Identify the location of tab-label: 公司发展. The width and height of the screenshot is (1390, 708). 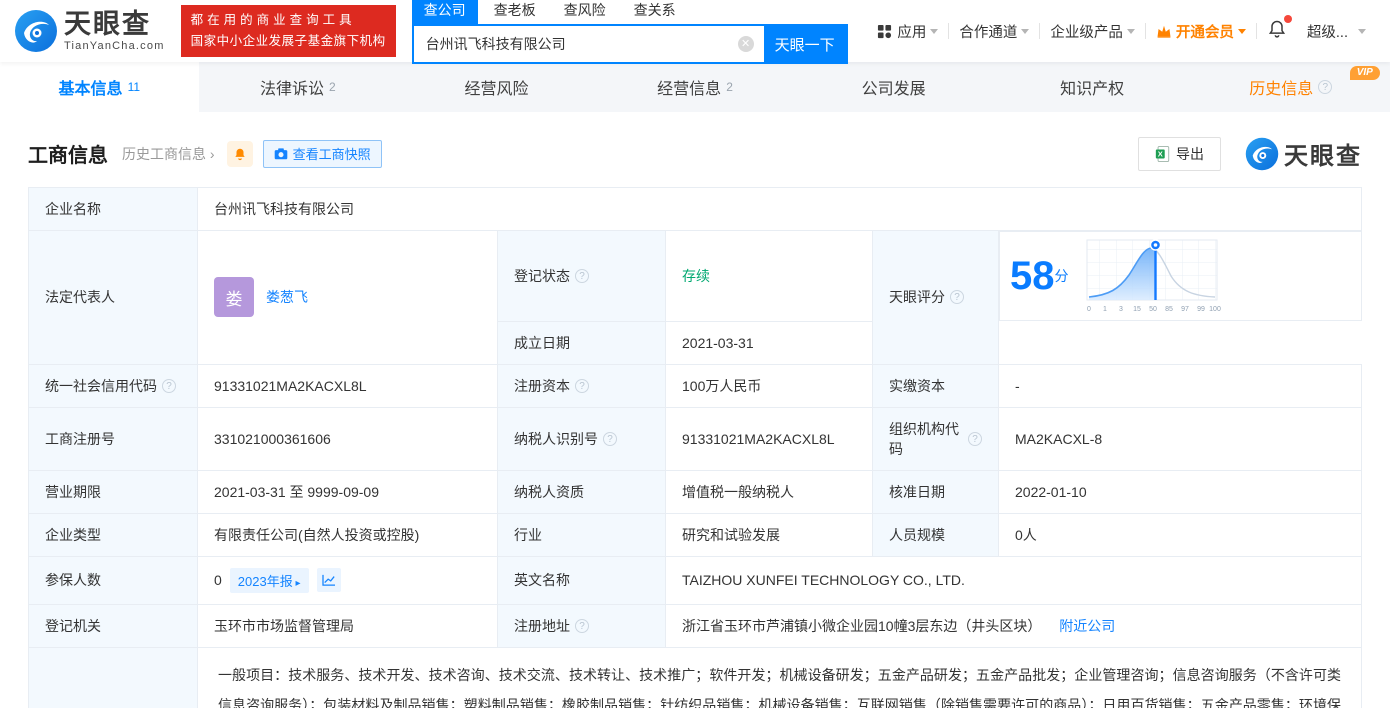
(893, 89).